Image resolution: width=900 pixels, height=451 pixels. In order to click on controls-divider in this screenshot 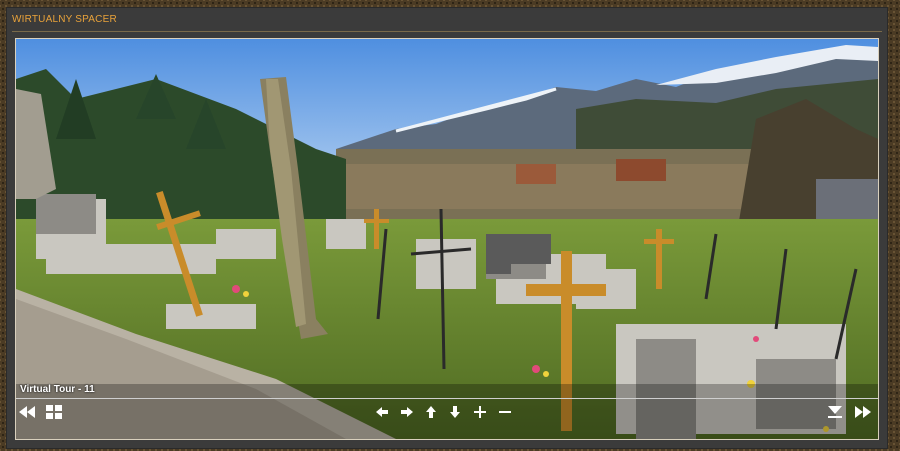, I will do `click(447, 398)`.